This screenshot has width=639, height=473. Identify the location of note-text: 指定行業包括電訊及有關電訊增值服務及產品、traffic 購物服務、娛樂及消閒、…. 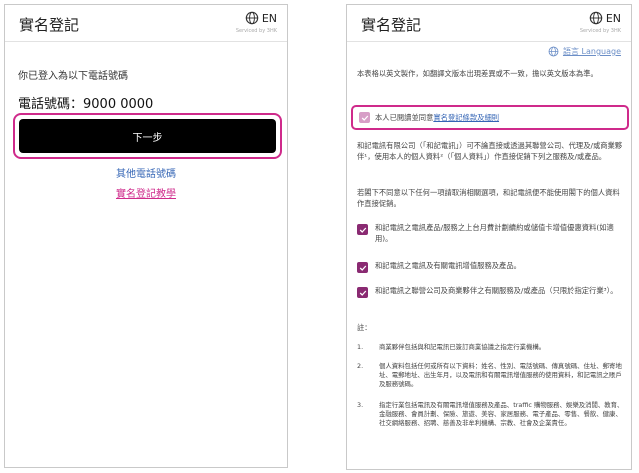
(501, 414).